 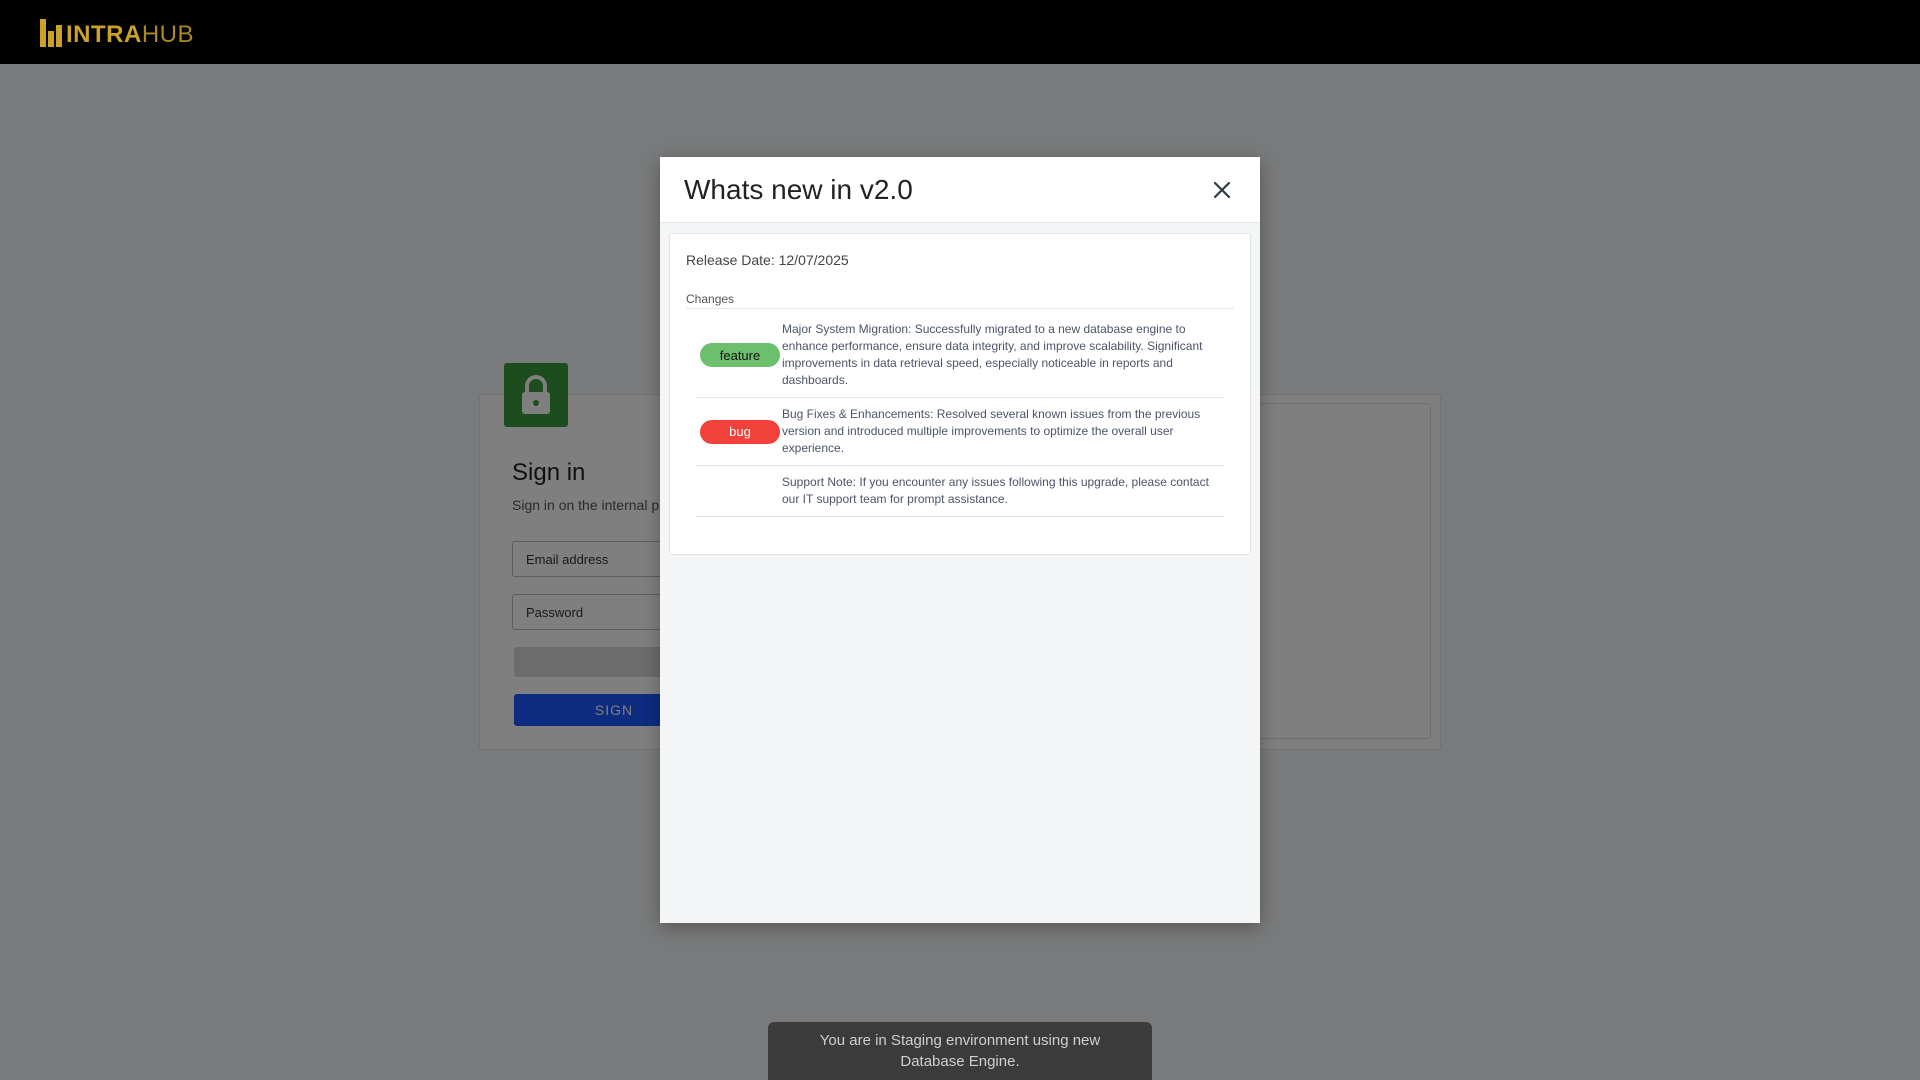 What do you see at coordinates (740, 431) in the screenshot?
I see `bug-badge: bug` at bounding box center [740, 431].